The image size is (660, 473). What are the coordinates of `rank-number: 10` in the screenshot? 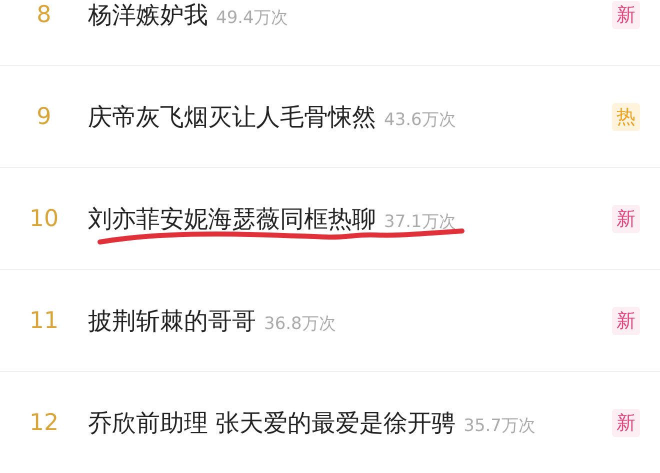 It's located at (44, 219).